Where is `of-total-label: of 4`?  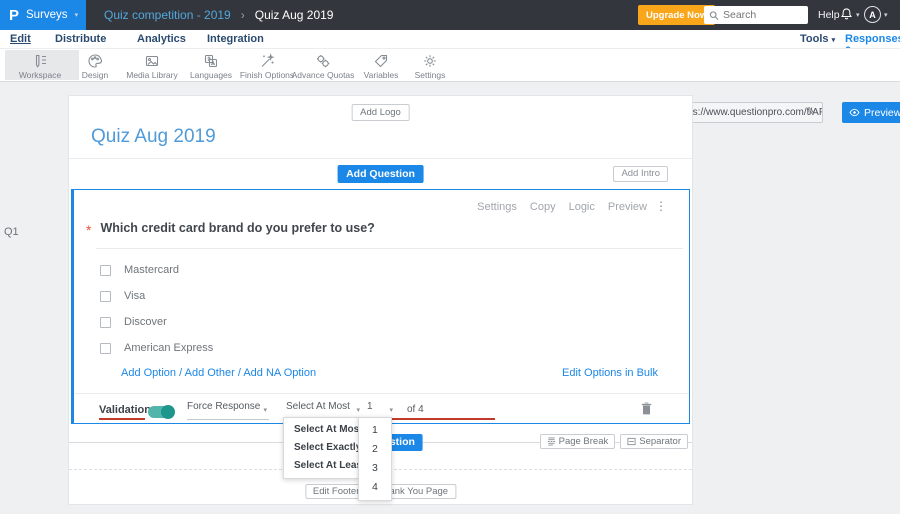 of-total-label: of 4 is located at coordinates (415, 409).